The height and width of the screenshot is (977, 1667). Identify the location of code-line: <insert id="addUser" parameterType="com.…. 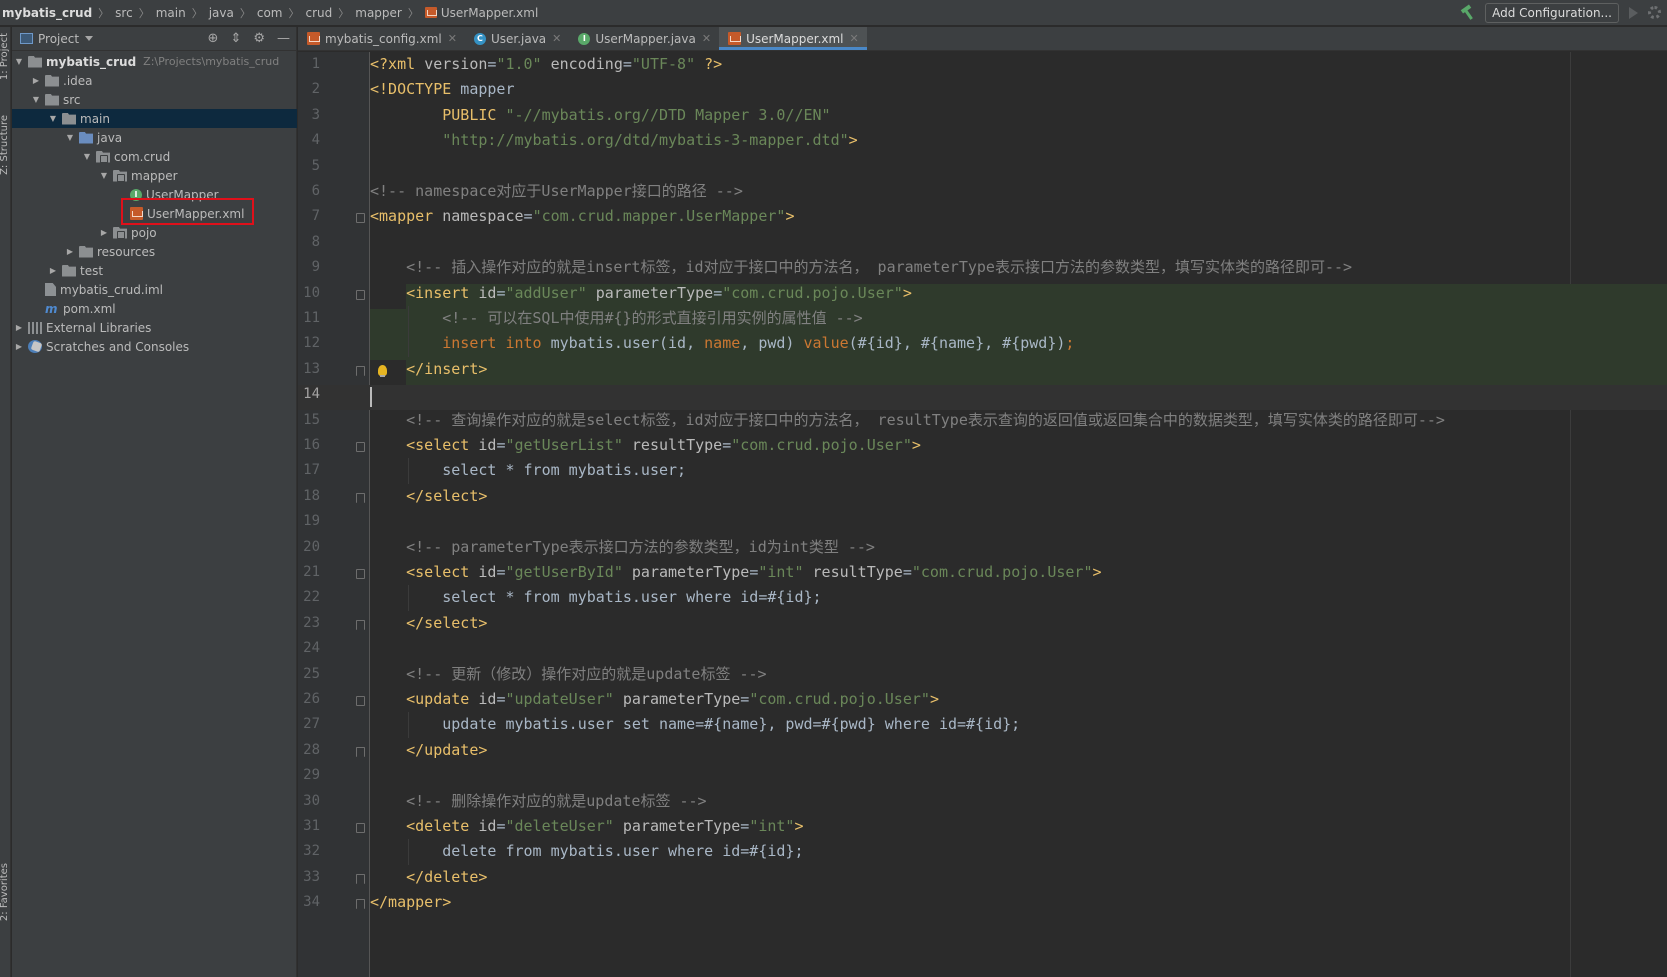
(641, 293).